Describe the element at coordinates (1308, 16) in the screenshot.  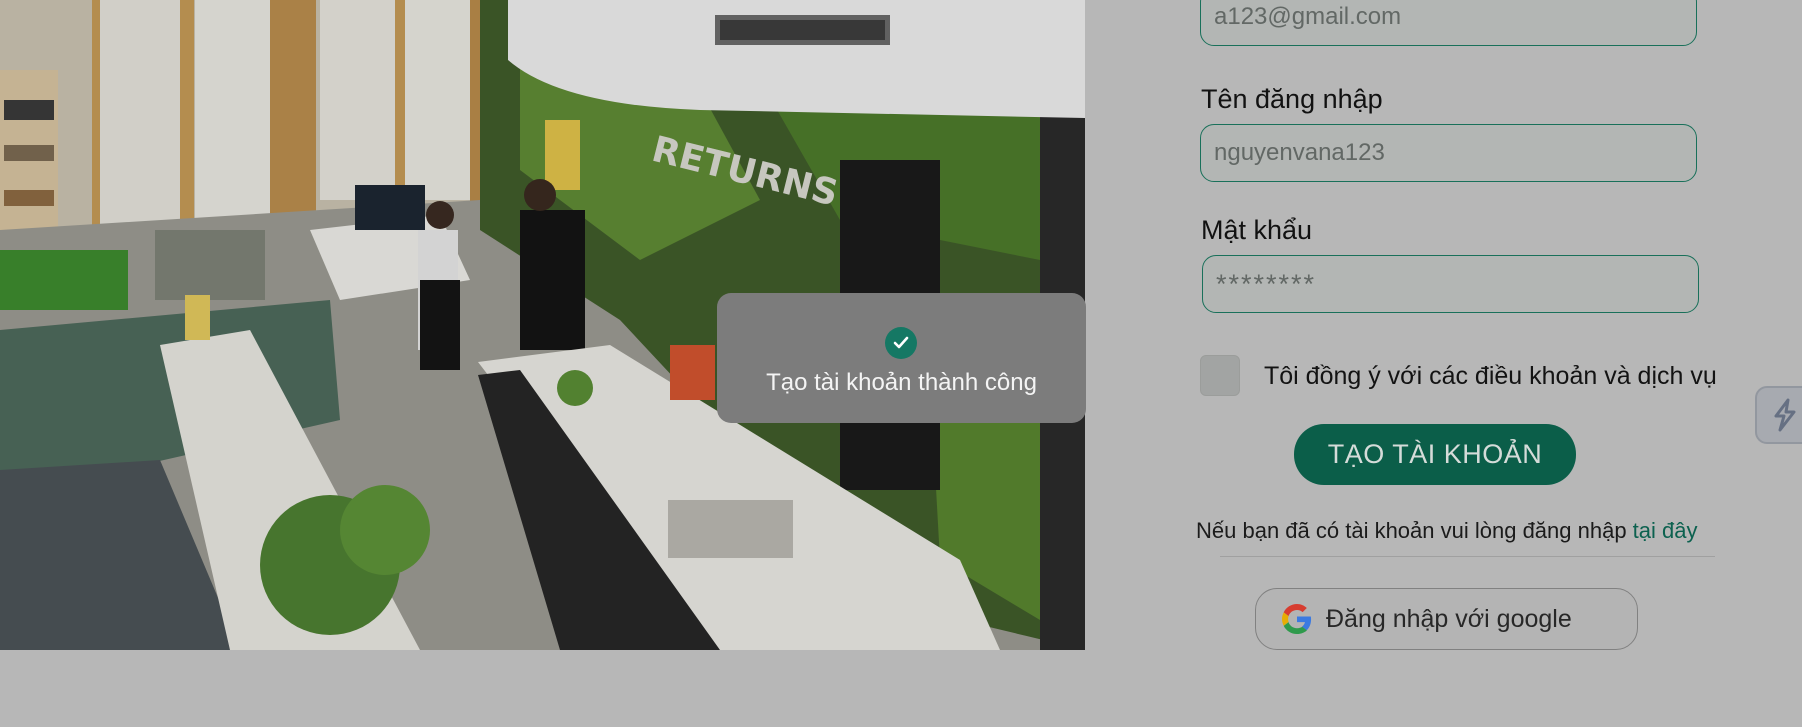
I see `email-field-value: a123@gmail.com` at that location.